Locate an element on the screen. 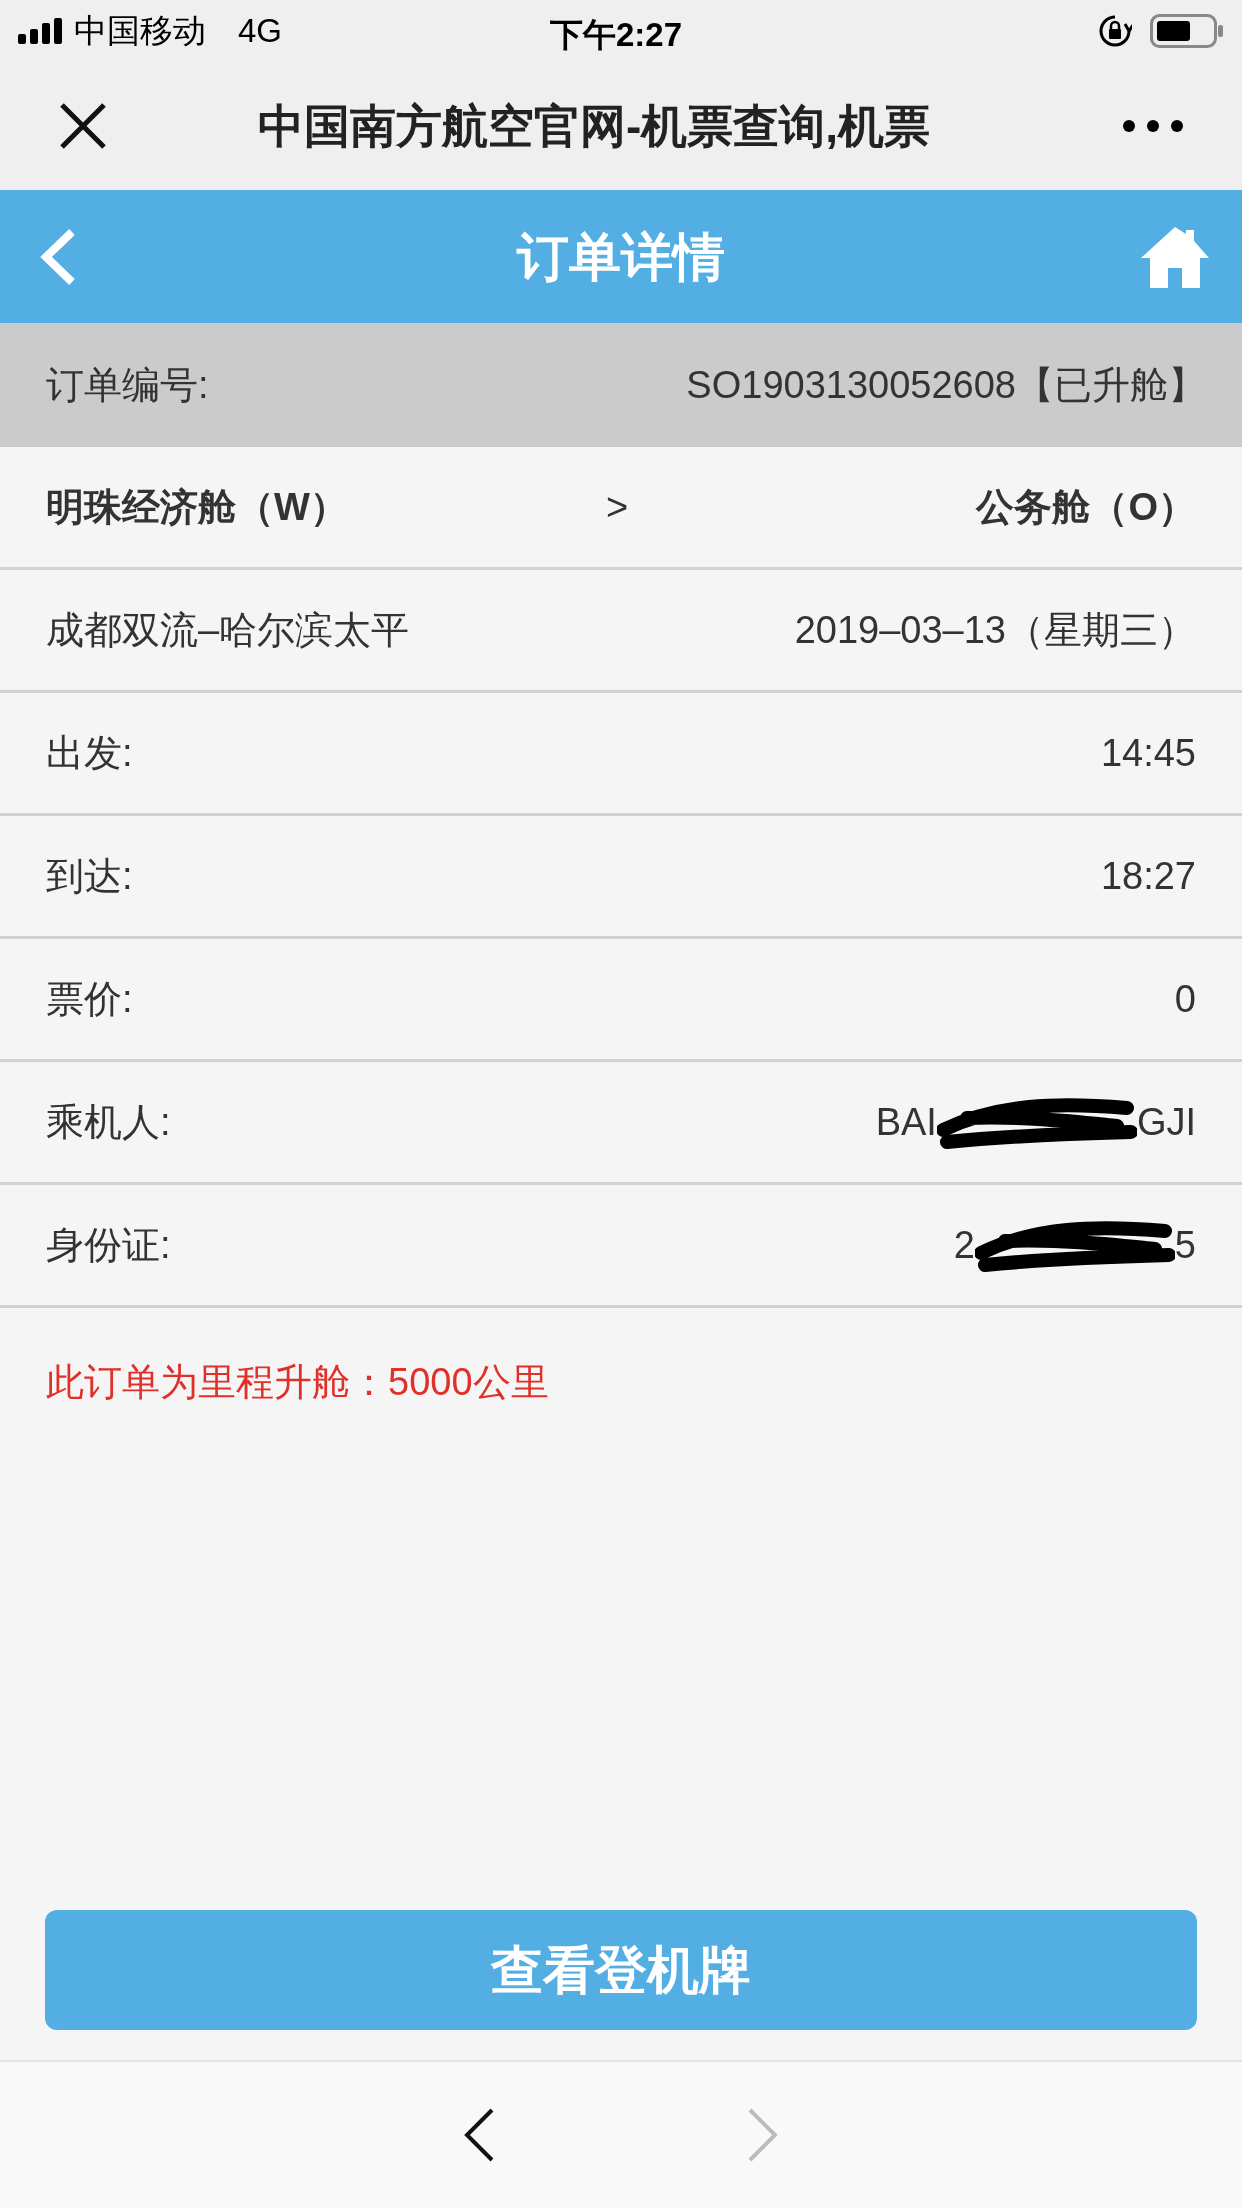 The image size is (1242, 2208). header-title: 订单详情 is located at coordinates (620, 257).